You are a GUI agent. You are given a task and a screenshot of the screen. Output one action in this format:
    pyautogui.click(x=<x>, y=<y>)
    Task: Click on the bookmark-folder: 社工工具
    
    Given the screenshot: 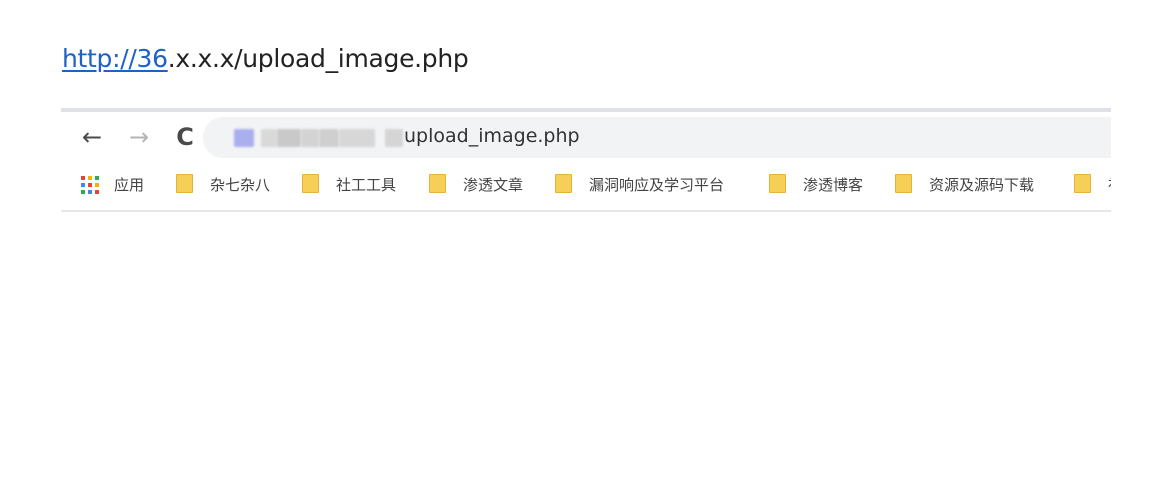 What is the action you would take?
    pyautogui.click(x=349, y=185)
    